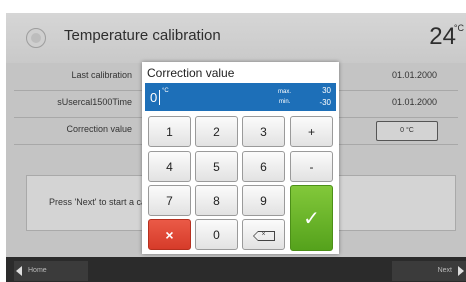 The width and height of the screenshot is (466, 282). What do you see at coordinates (263, 200) in the screenshot?
I see `key-9: 9` at bounding box center [263, 200].